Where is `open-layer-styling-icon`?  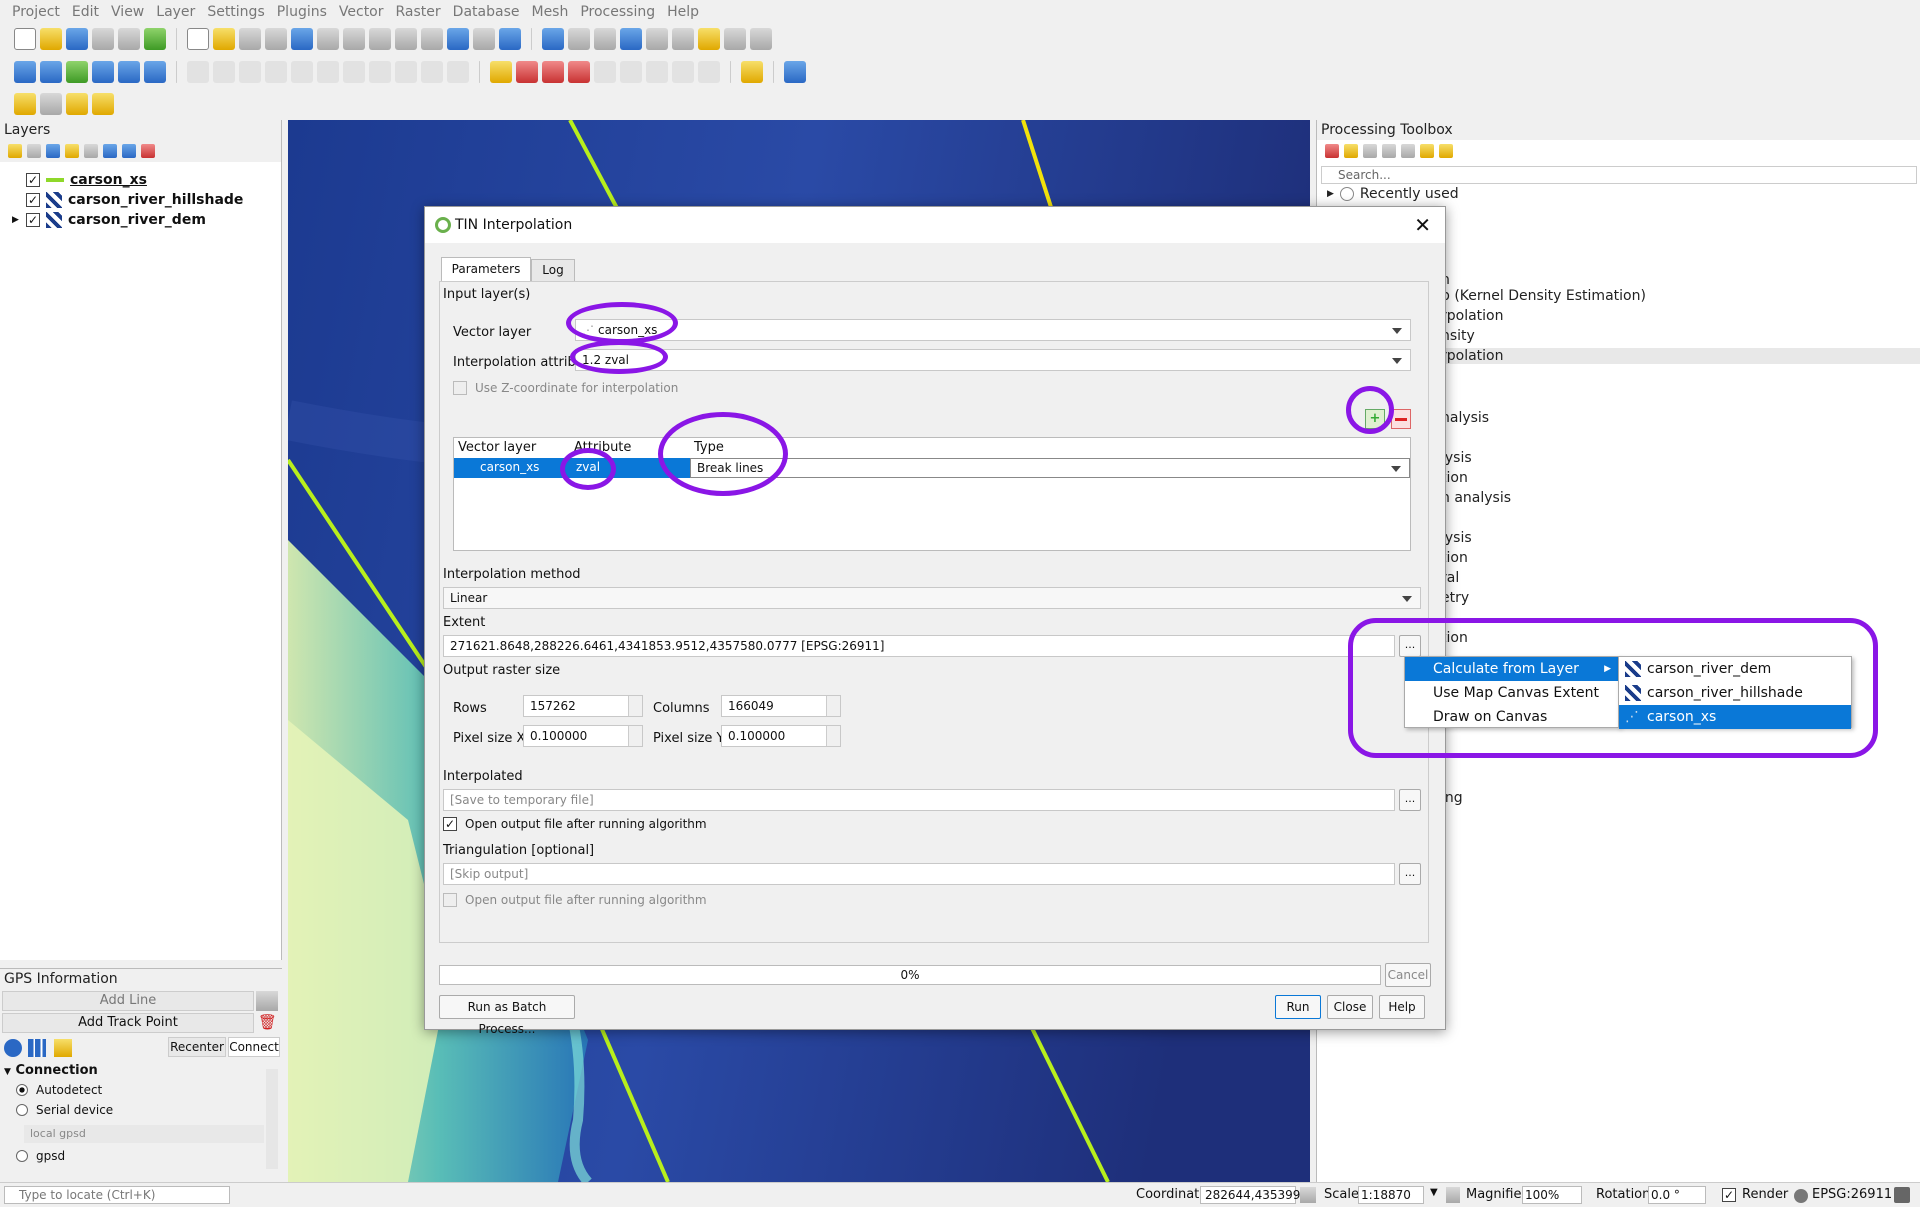
open-layer-styling-icon is located at coordinates (15, 151).